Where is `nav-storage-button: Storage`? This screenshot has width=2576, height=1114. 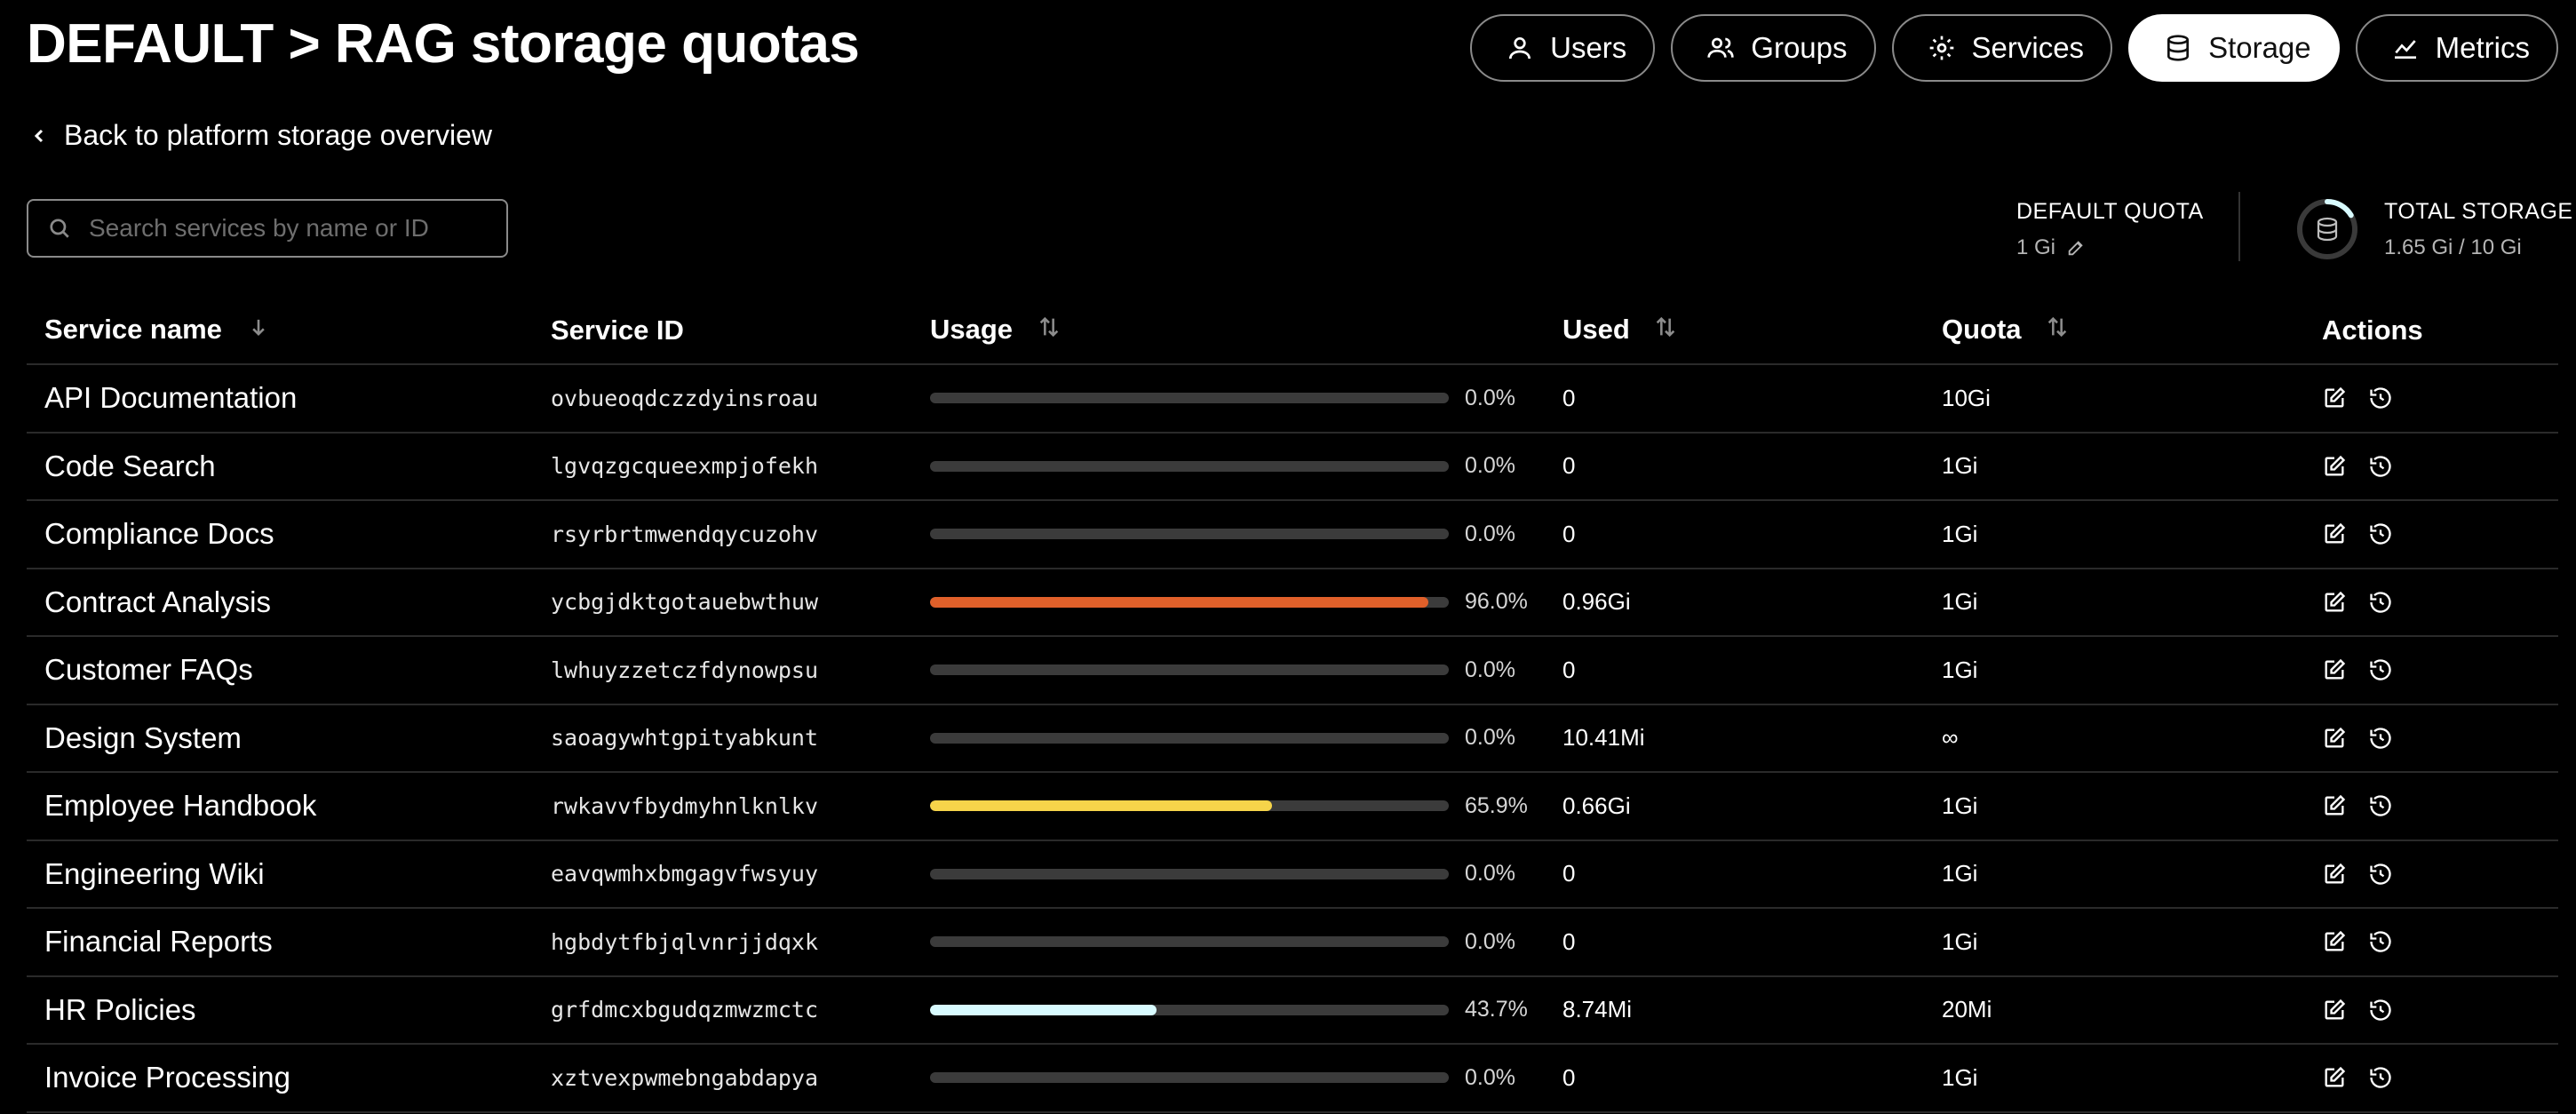
nav-storage-button: Storage is located at coordinates (2234, 48).